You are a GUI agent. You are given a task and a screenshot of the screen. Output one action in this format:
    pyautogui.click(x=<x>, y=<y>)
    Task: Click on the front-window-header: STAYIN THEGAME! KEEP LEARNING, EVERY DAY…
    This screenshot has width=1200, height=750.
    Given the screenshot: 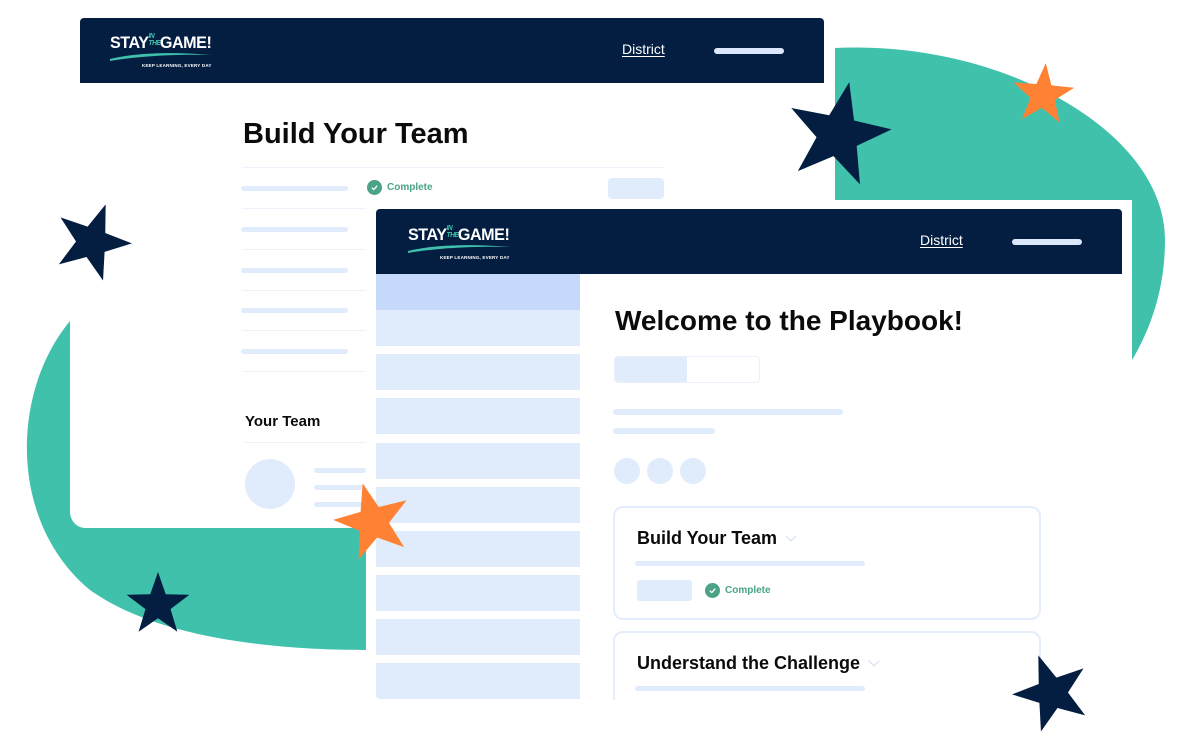 What is the action you would take?
    pyautogui.click(x=749, y=241)
    